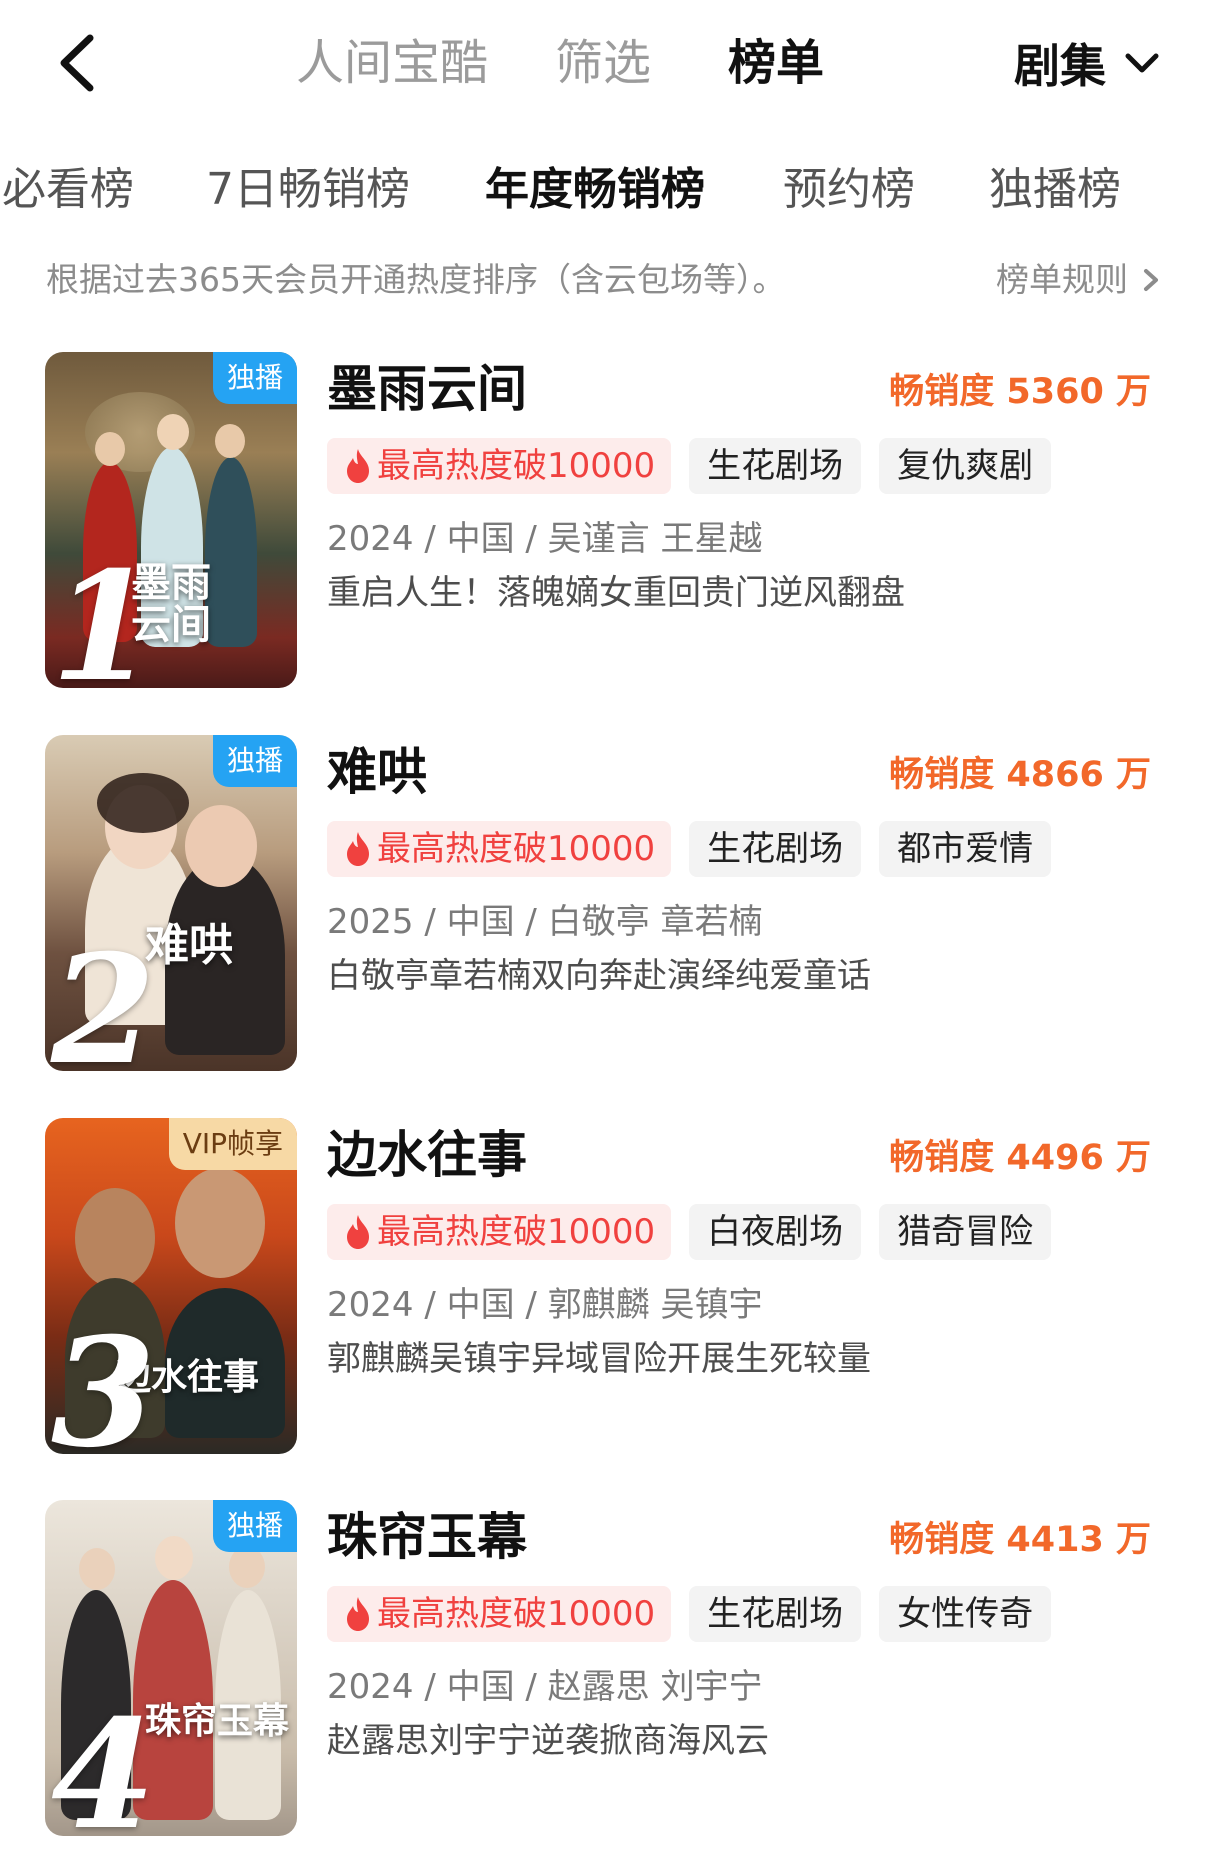 This screenshot has height=1850, width=1206. I want to click on poster-image: 珠帘玉幕 4 独播, so click(171, 1668).